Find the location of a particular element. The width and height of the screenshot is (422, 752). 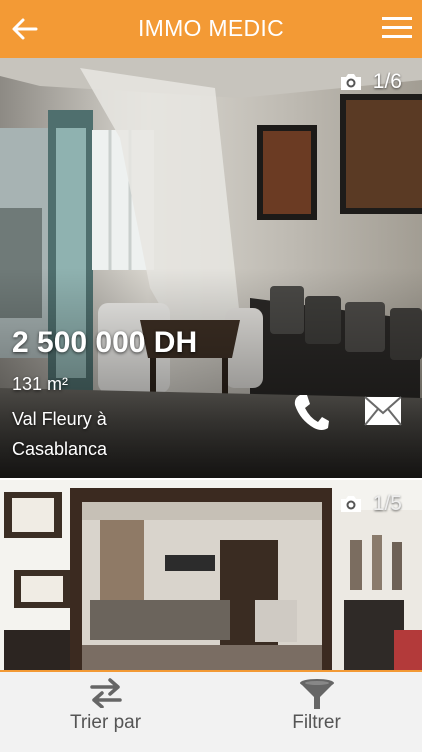

sort-arrows-icon is located at coordinates (105, 693).